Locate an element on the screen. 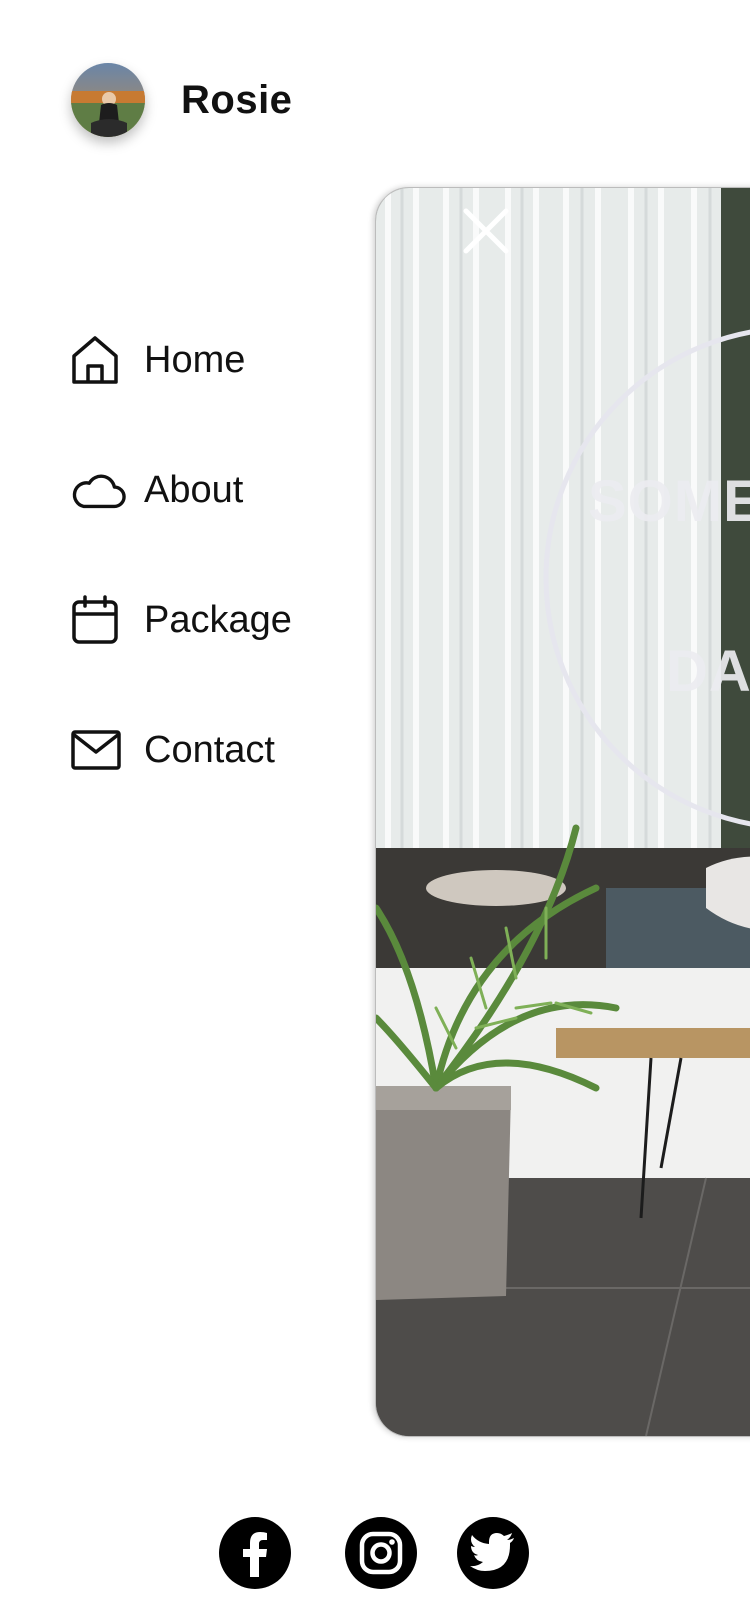 The height and width of the screenshot is (1622, 750). twitter-icon is located at coordinates (492, 1552).